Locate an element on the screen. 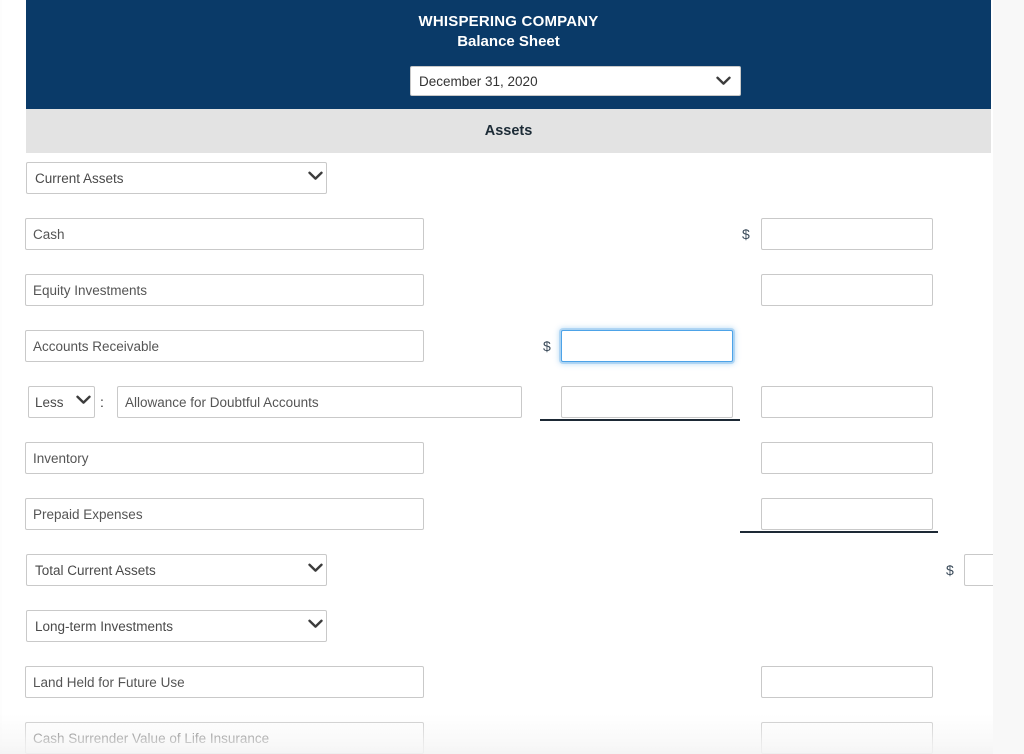  amount-input-right-line-item-land-held-for-future-use is located at coordinates (847, 682).